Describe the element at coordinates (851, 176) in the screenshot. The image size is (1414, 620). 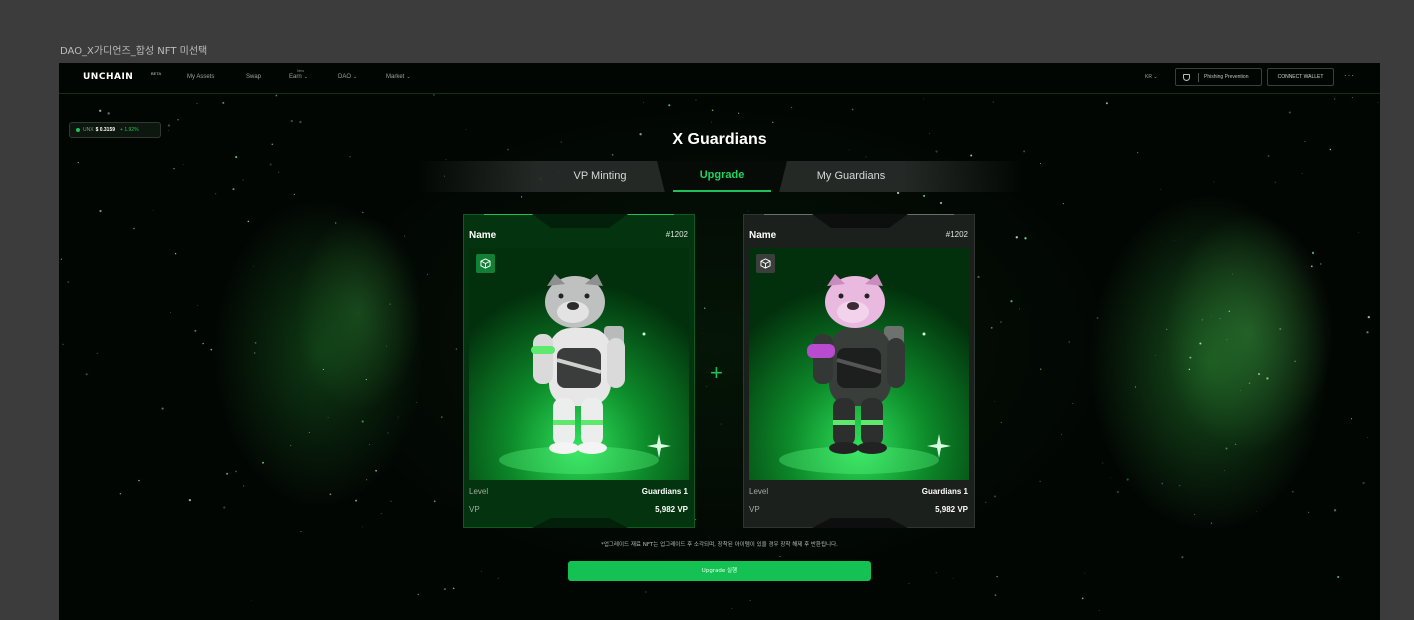
I see `tab-my-guardians: My Guardians` at that location.